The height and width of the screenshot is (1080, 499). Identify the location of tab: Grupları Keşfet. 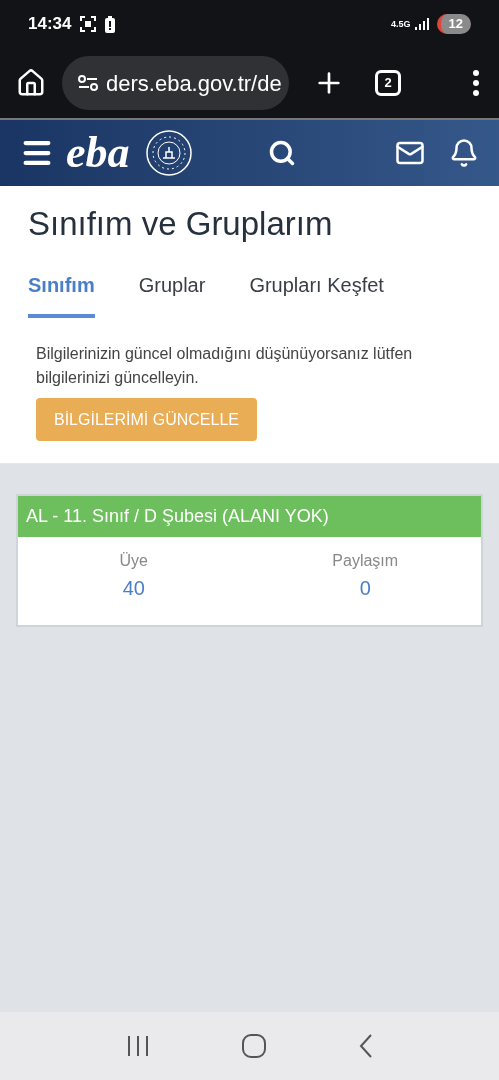
(316, 294).